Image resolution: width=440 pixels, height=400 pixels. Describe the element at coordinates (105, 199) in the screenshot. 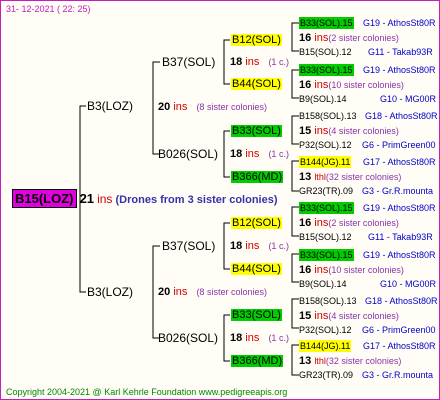

I see `root-ins: ins` at that location.